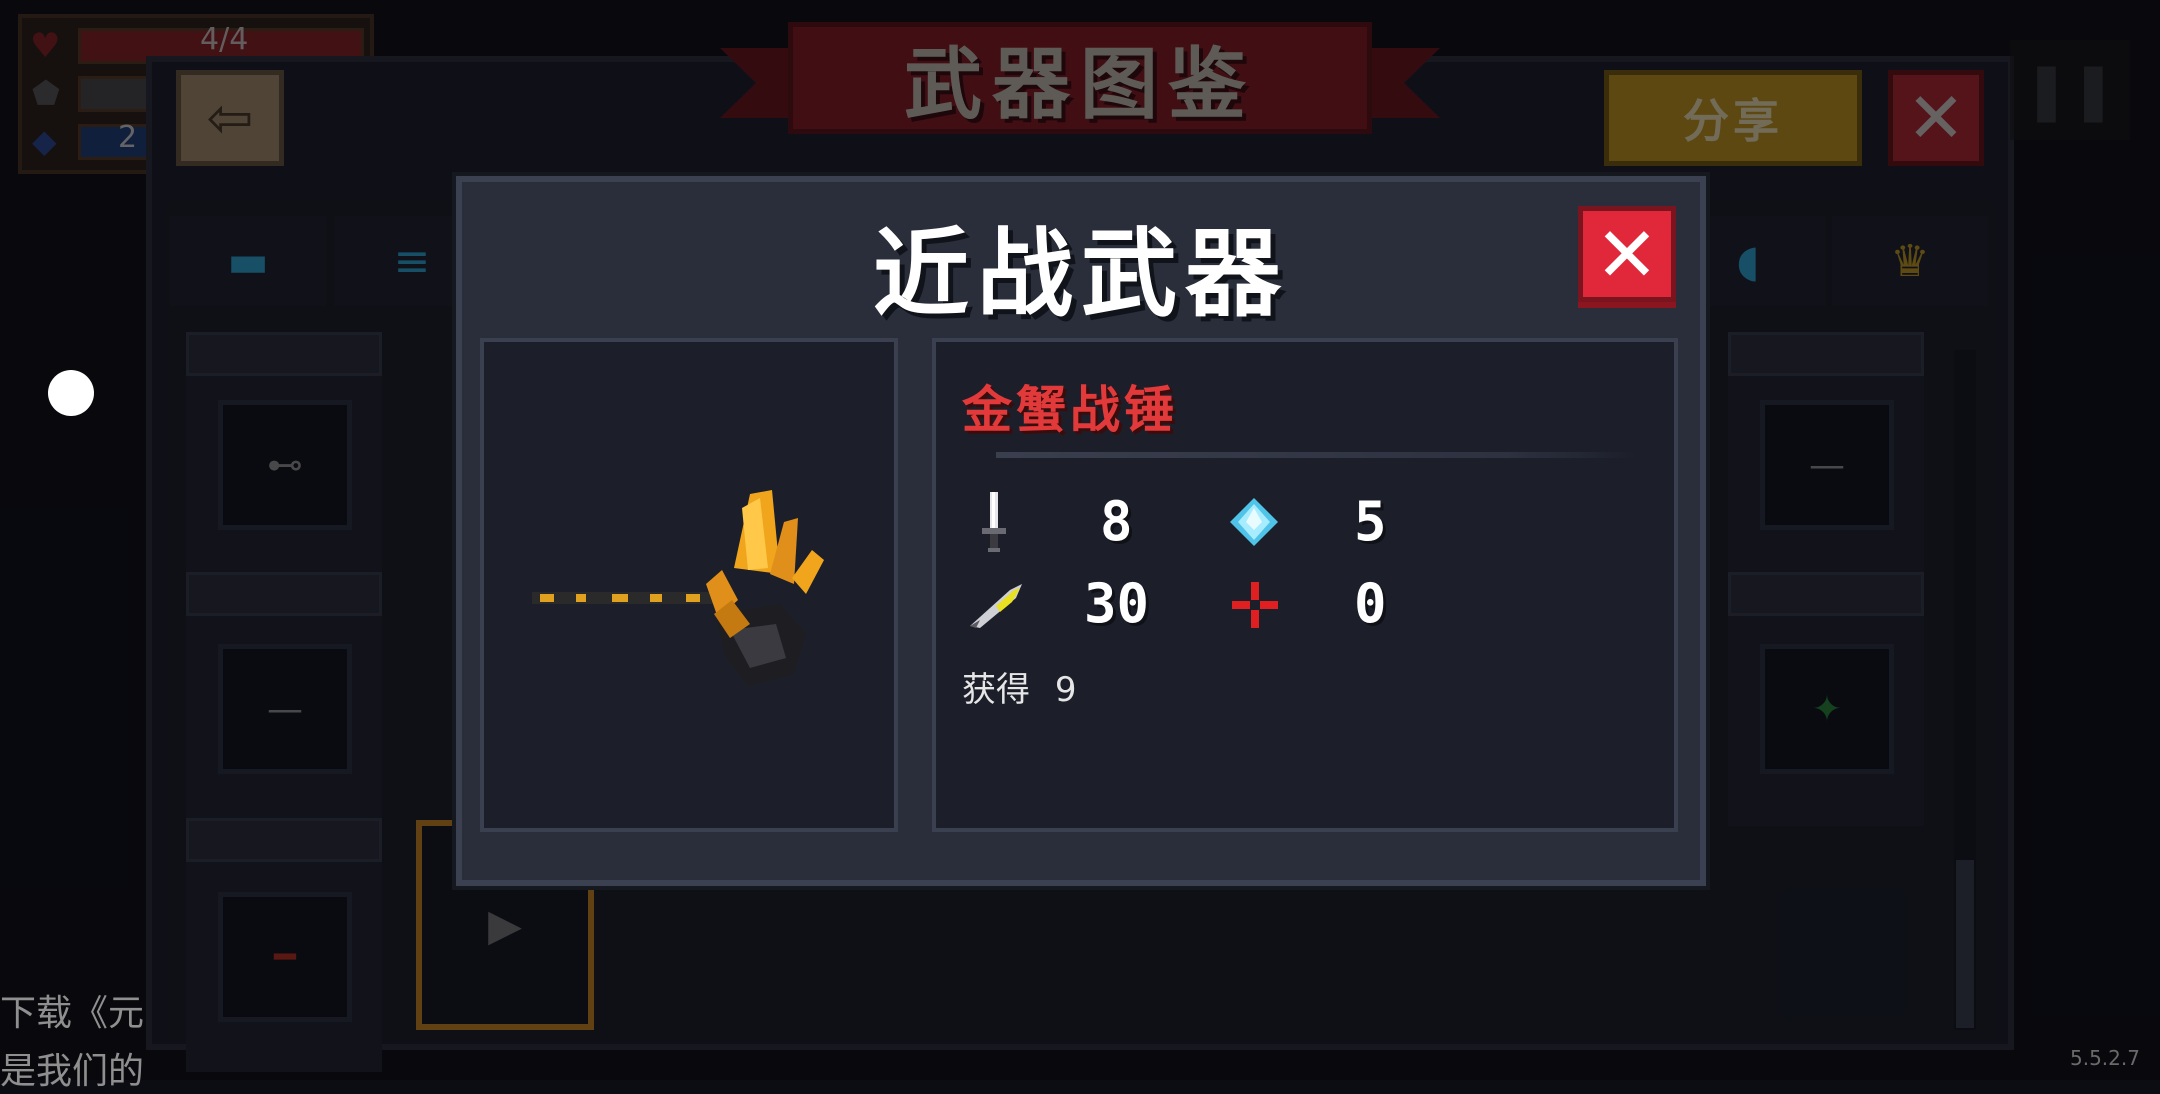  What do you see at coordinates (285, 957) in the screenshot?
I see `weapon-slot: ━` at bounding box center [285, 957].